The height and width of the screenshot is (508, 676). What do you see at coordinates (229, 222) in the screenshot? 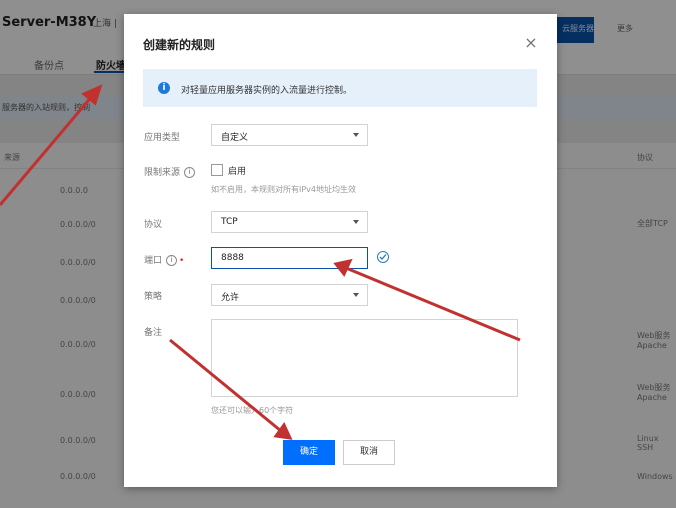
I see `protocol-value: TCP` at bounding box center [229, 222].